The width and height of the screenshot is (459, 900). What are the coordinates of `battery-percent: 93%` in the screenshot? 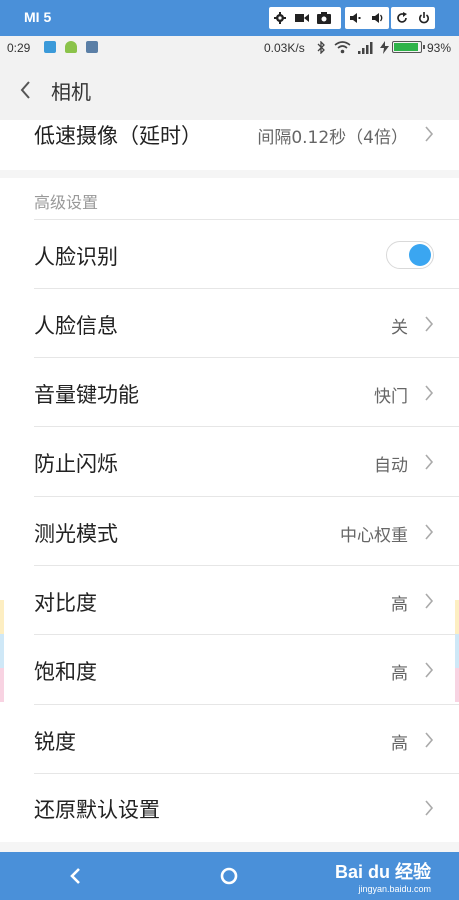 It's located at (439, 48).